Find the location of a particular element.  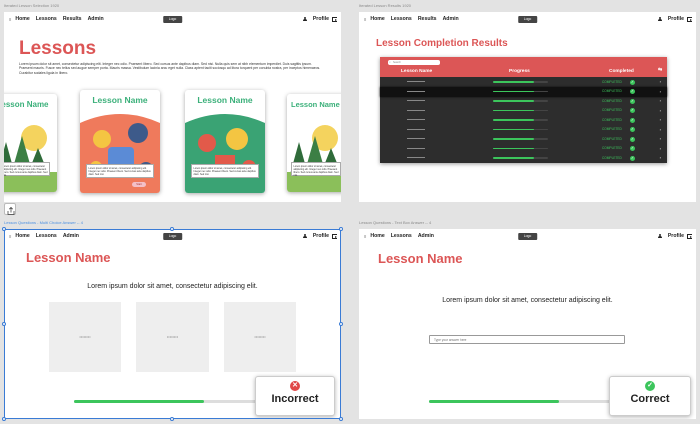

col-completed: Completed is located at coordinates (621, 71).